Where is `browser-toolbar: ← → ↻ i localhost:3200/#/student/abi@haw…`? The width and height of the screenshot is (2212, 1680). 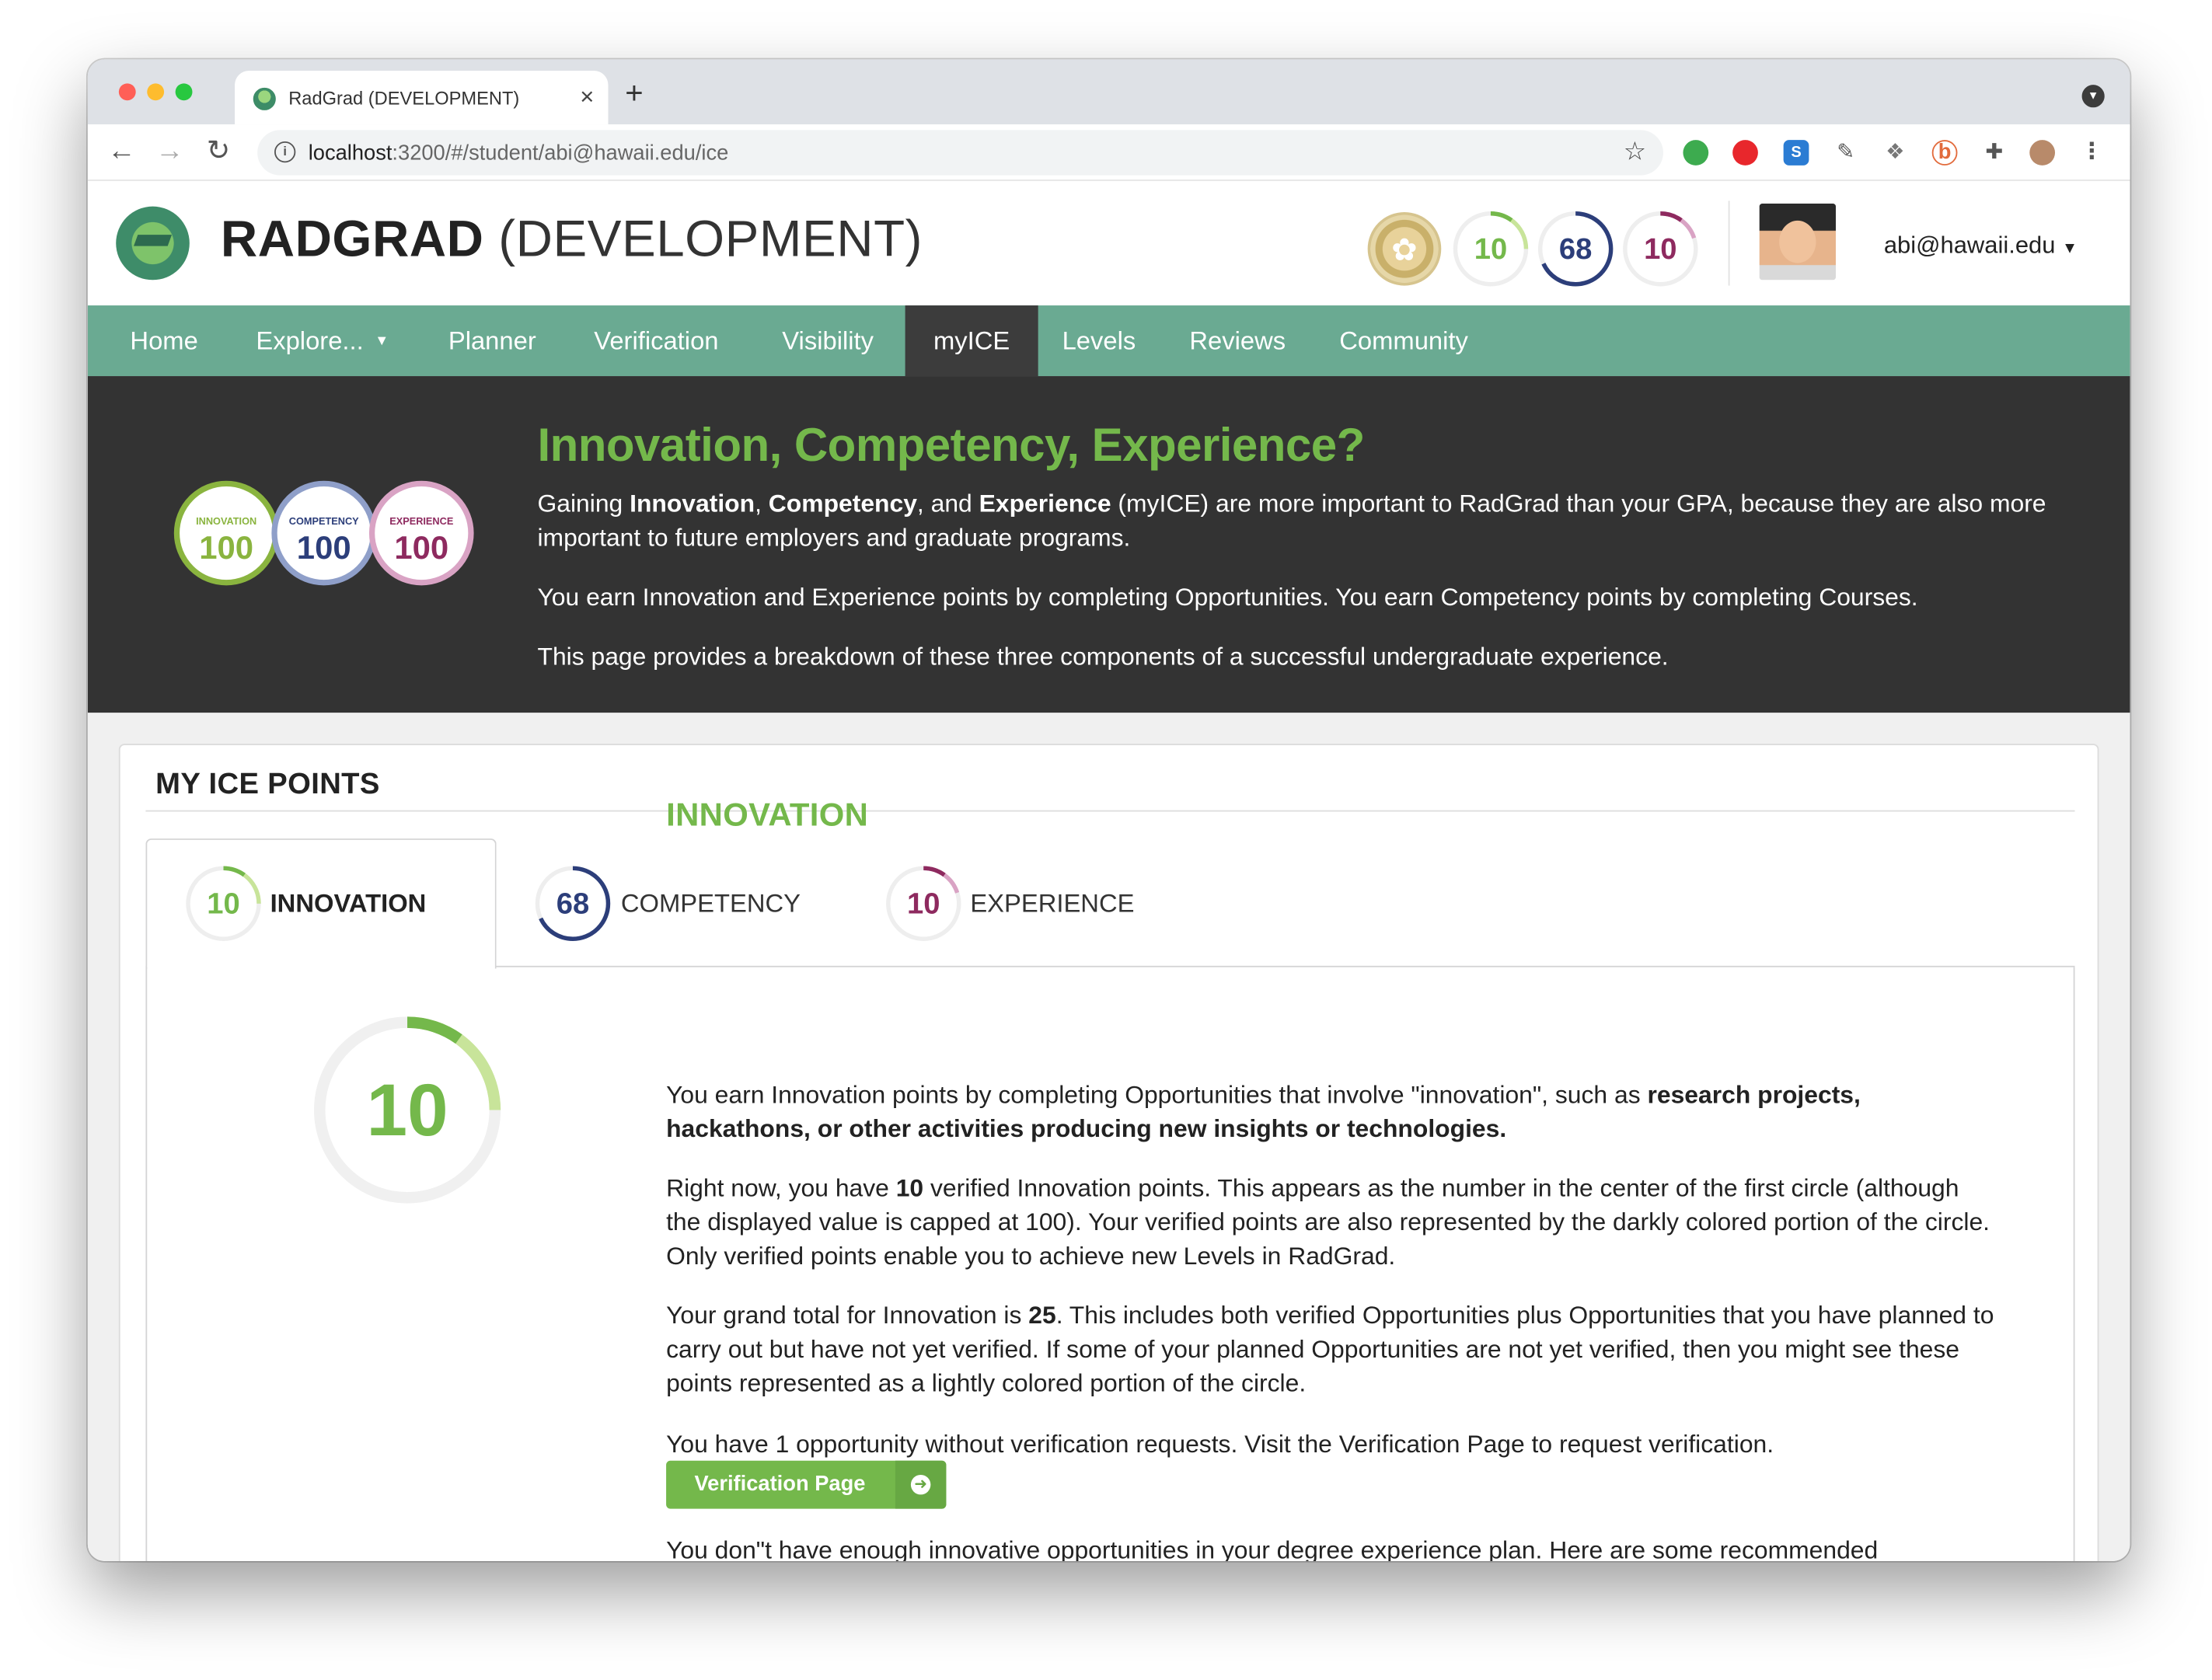
browser-toolbar: ← → ↻ i localhost:3200/#/student/abi@haw… is located at coordinates (1108, 153).